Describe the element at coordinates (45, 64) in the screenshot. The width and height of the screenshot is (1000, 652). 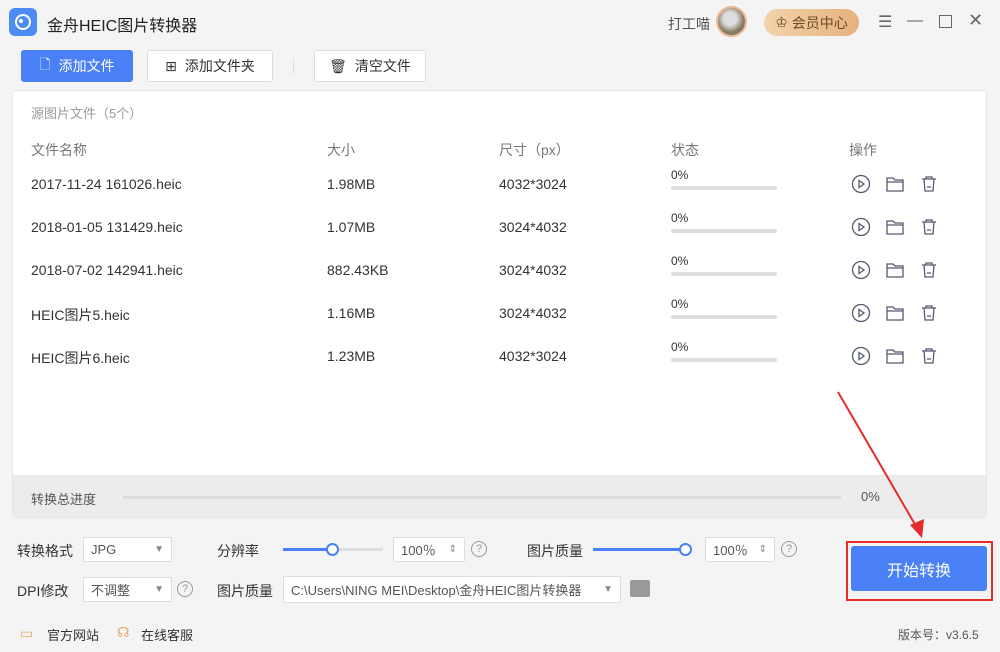
I see `add-file-icon: 🗋` at that location.